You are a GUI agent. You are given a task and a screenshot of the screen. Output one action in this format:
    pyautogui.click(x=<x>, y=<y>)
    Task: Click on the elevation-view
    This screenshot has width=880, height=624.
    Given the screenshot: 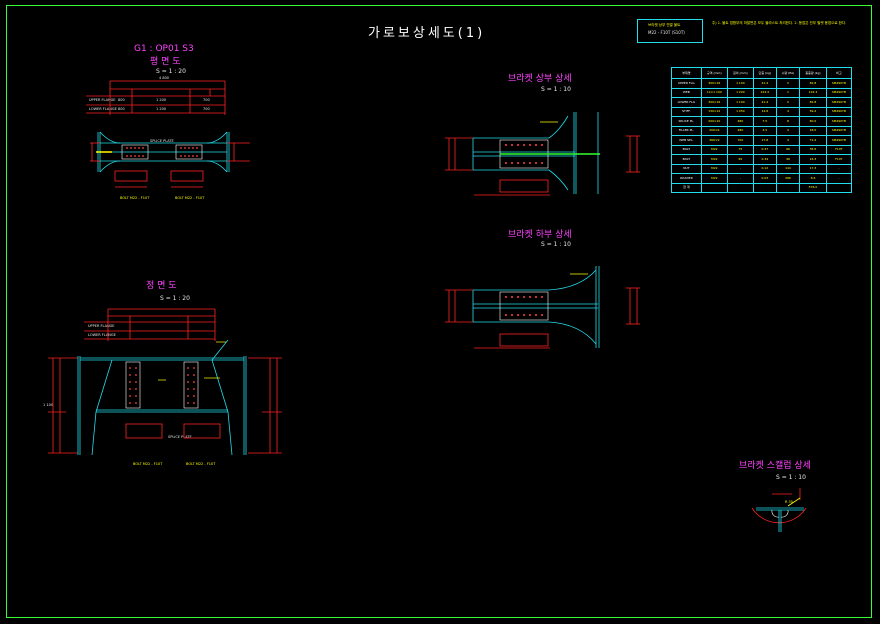 What is the action you would take?
    pyautogui.click(x=165, y=382)
    